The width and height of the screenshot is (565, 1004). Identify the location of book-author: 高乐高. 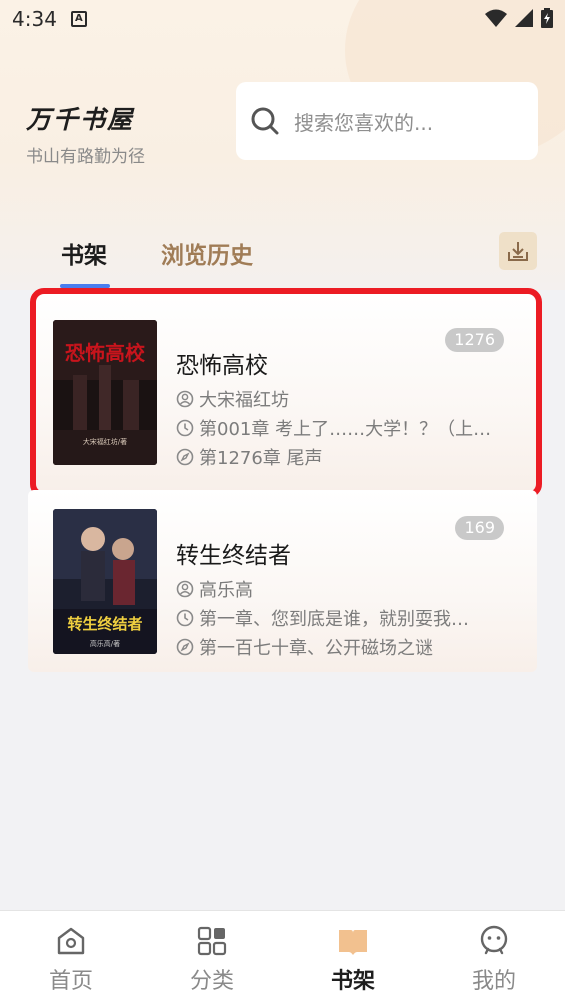
(226, 590).